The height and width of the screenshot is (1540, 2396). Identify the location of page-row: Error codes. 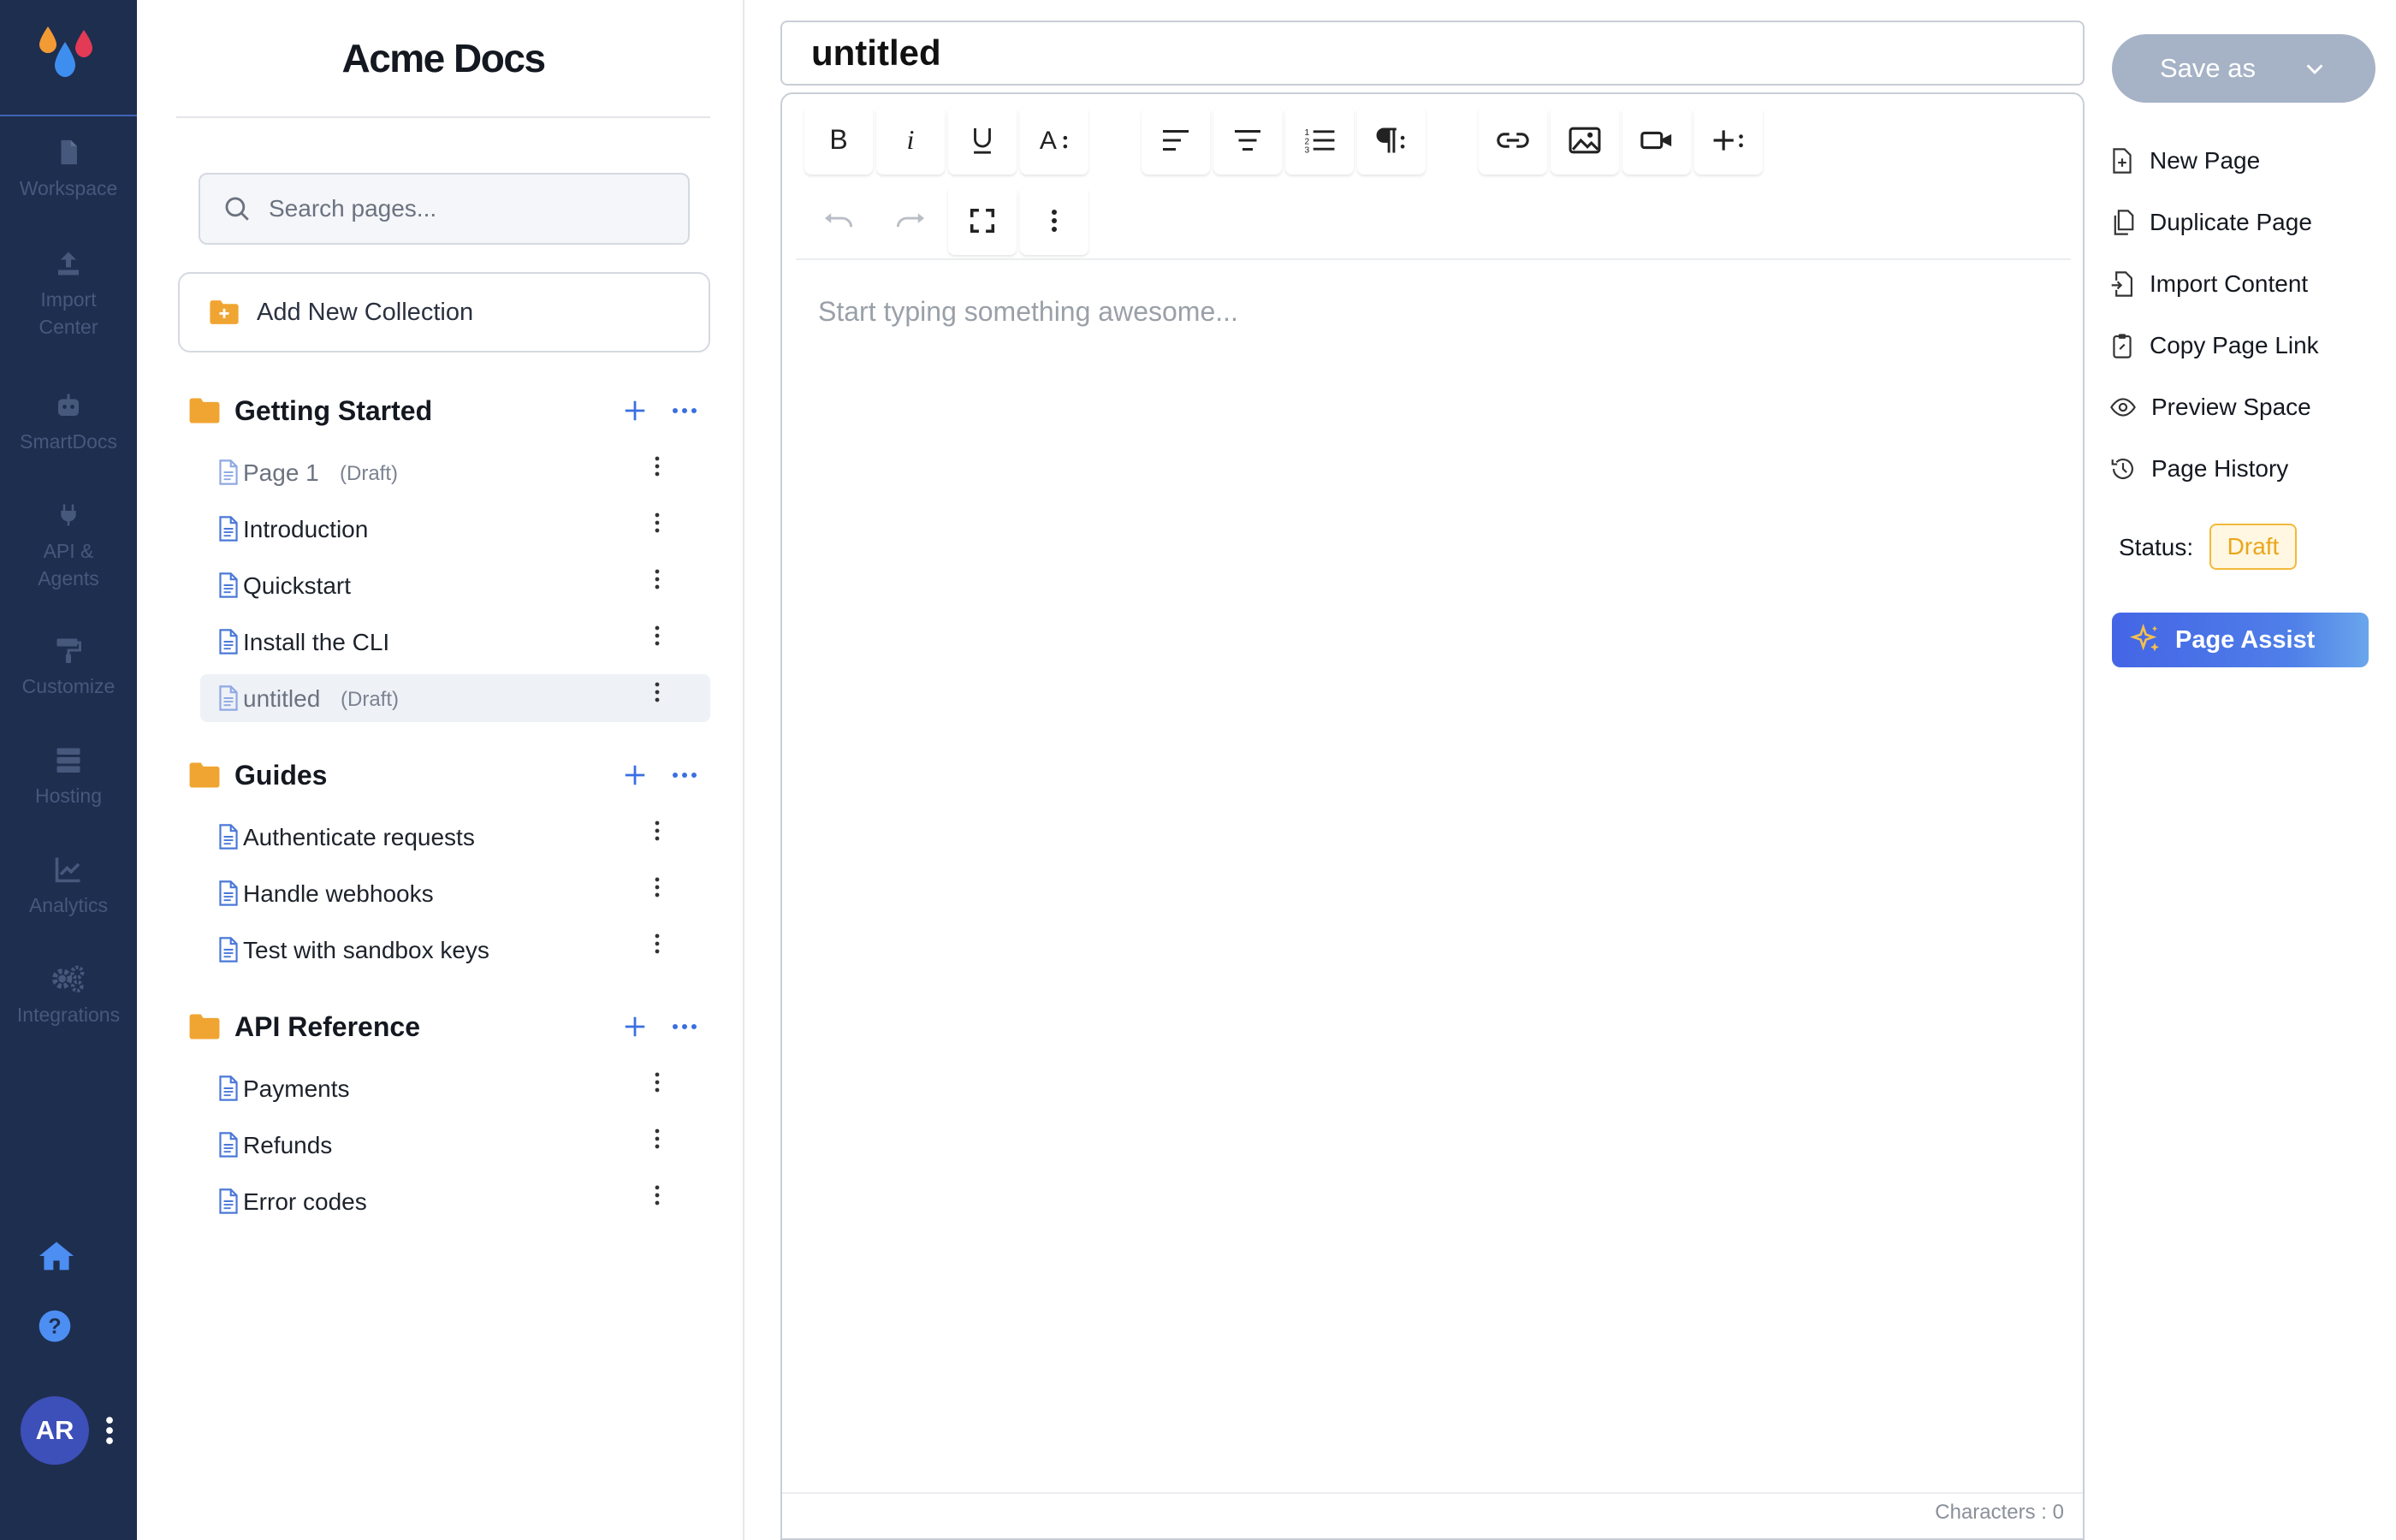
(455, 1201).